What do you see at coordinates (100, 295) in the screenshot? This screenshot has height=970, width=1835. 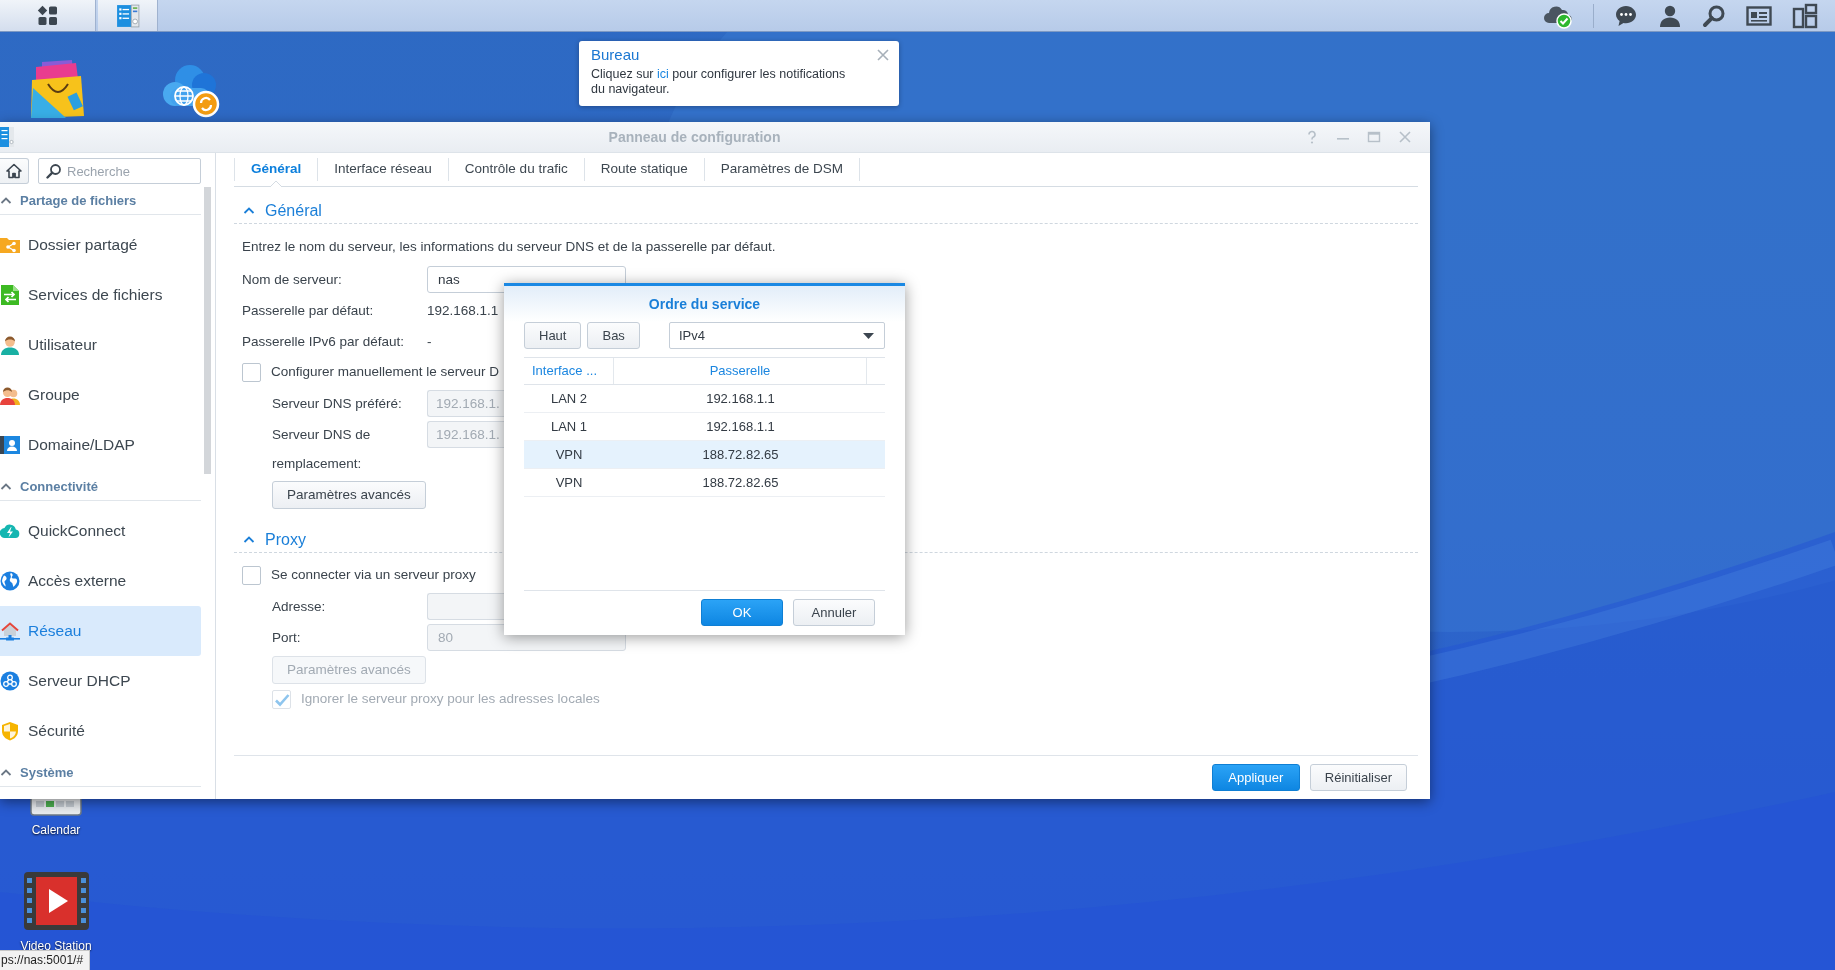 I see `sidebar-item: Services de fichiers` at bounding box center [100, 295].